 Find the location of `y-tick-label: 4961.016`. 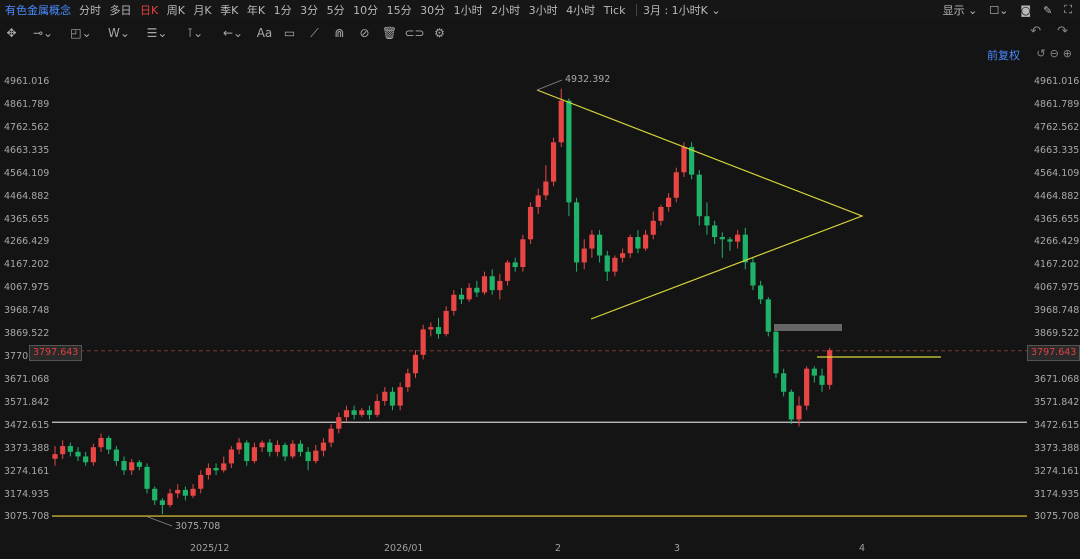

y-tick-label: 4961.016 is located at coordinates (27, 81).